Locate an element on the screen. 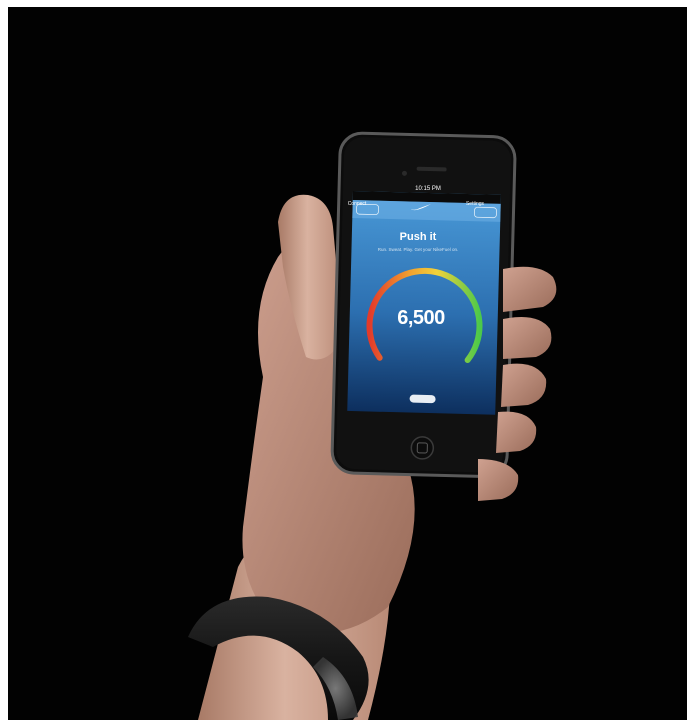 This screenshot has height=727, width=694. iphone is located at coordinates (423, 305).